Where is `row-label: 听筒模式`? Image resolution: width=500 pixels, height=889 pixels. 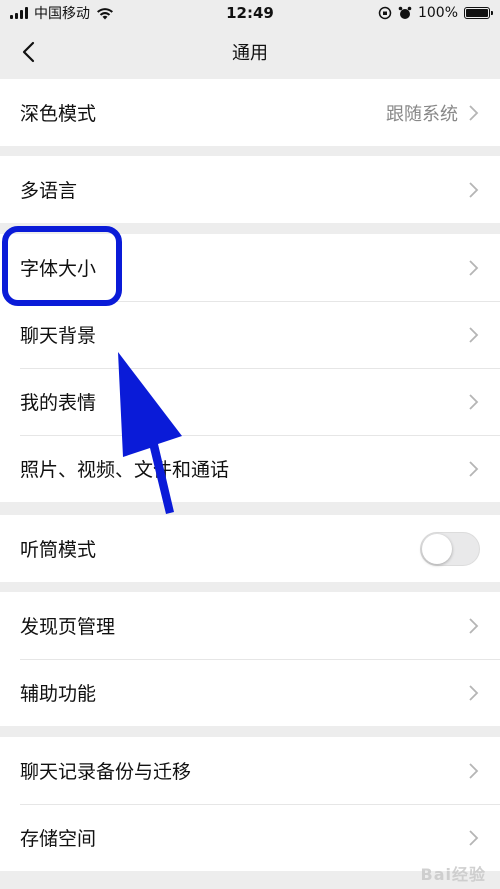 row-label: 听筒模式 is located at coordinates (58, 550).